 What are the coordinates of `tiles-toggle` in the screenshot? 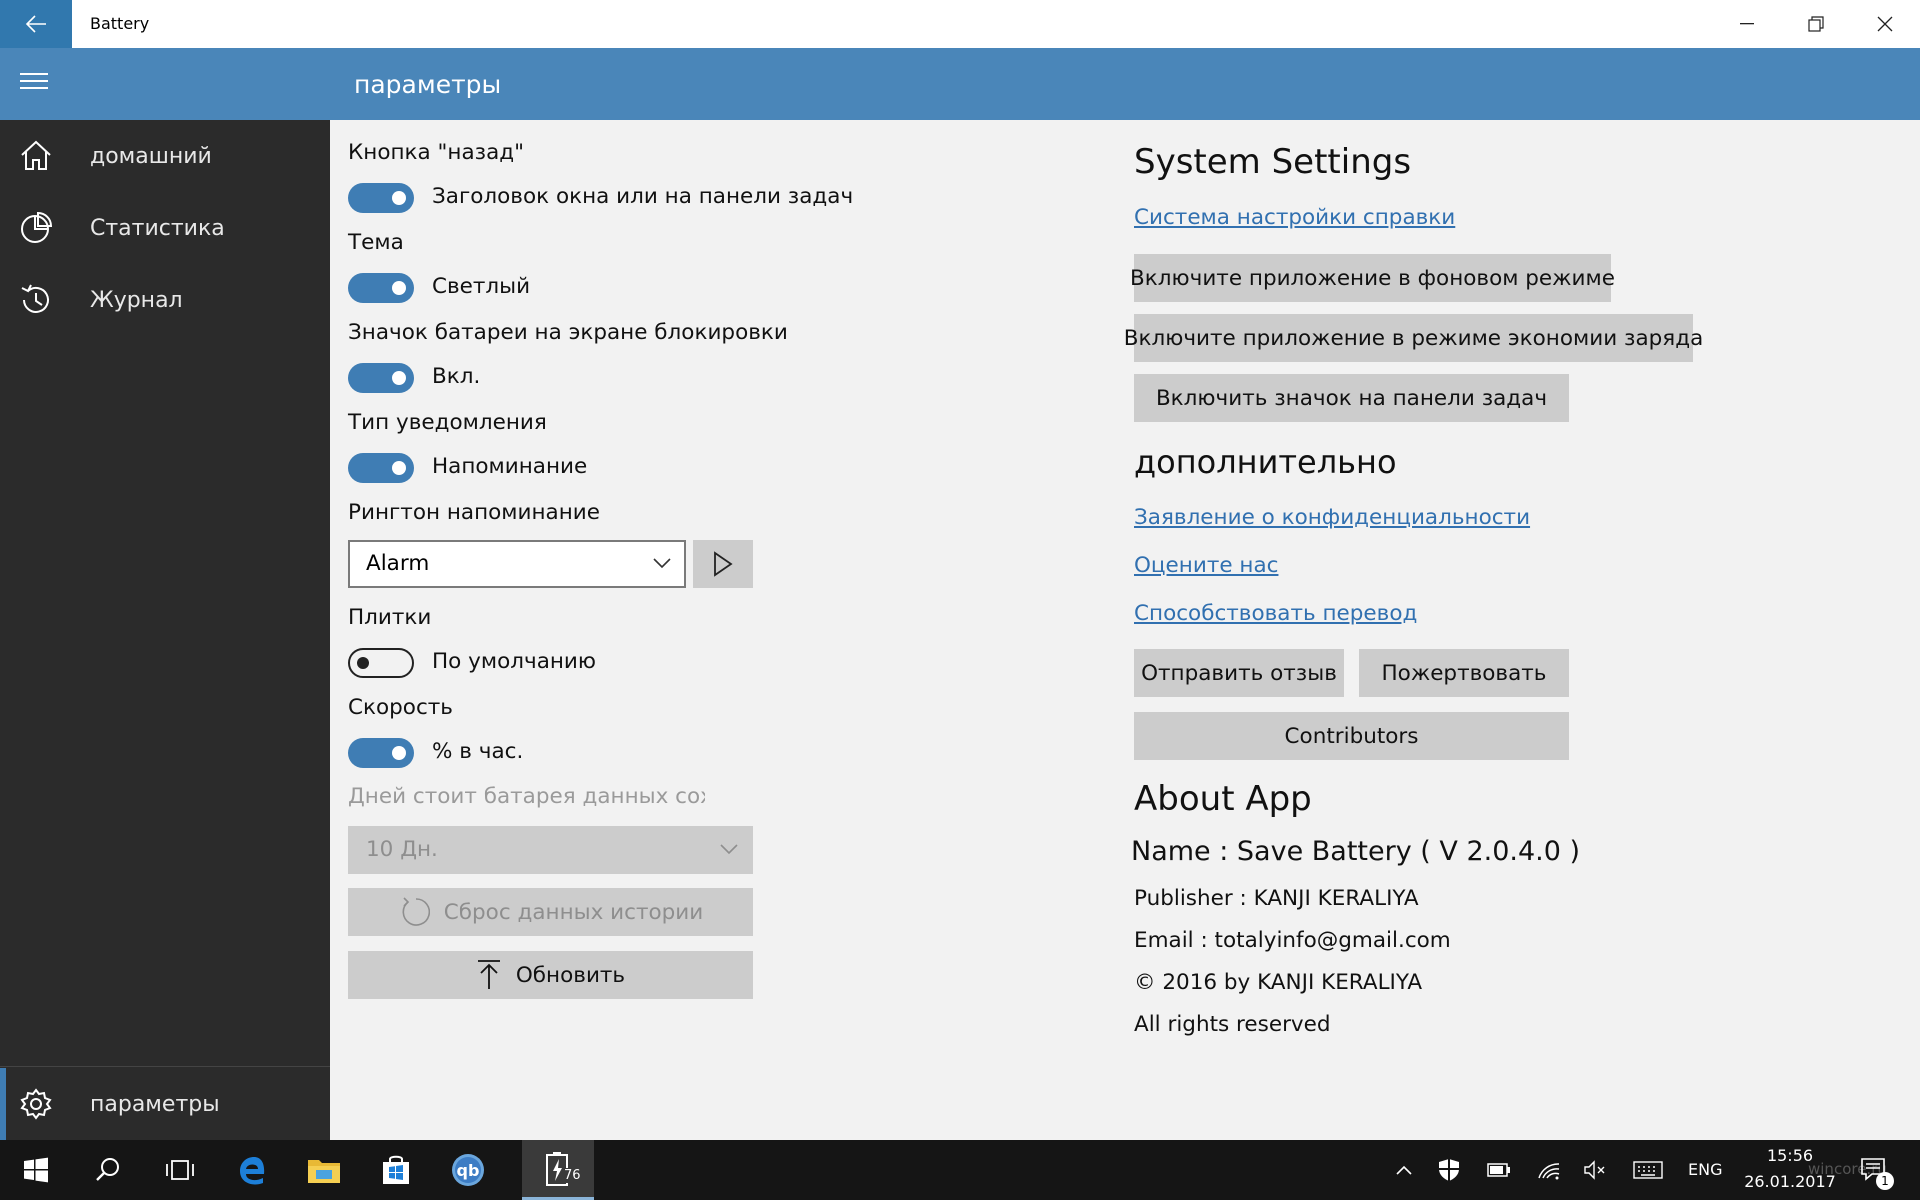 It's located at (381, 663).